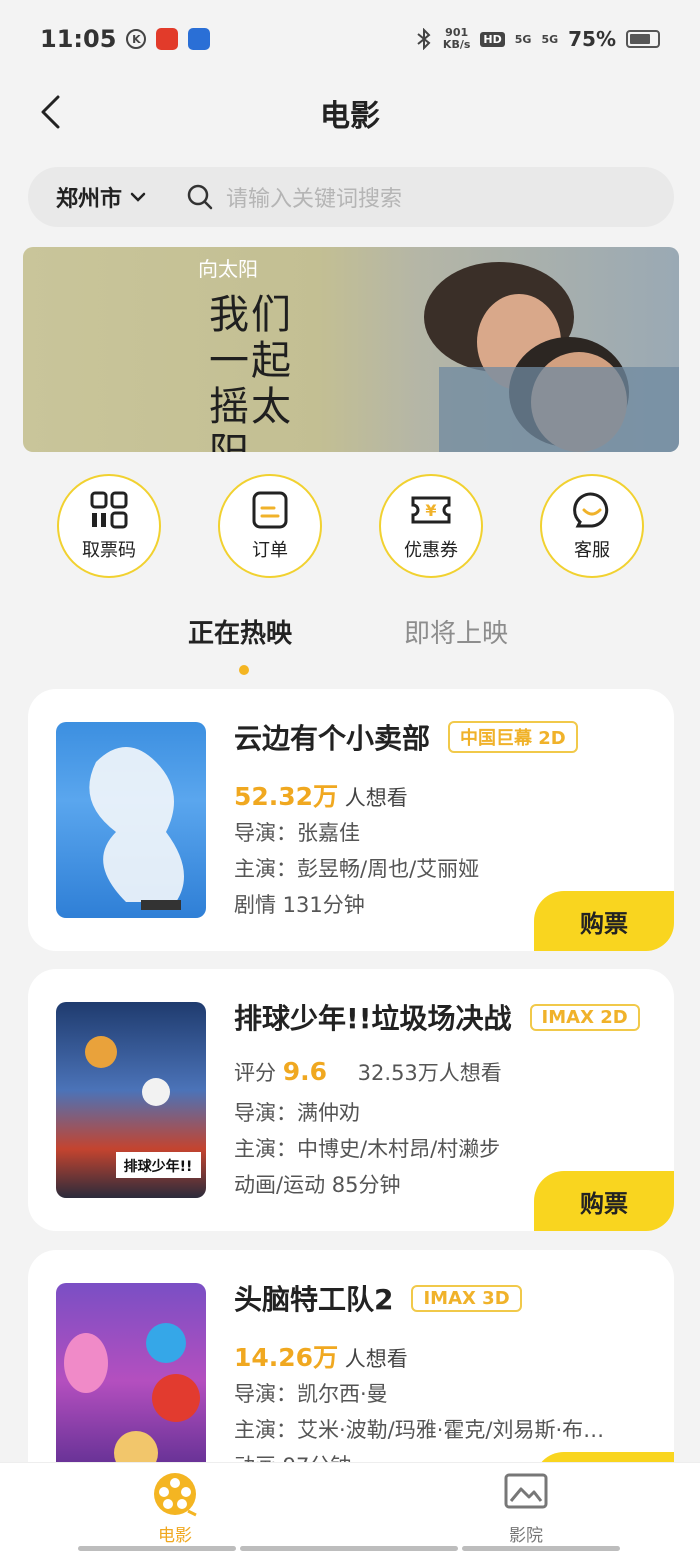  What do you see at coordinates (270, 550) in the screenshot?
I see `quick-action-label: 订单` at bounding box center [270, 550].